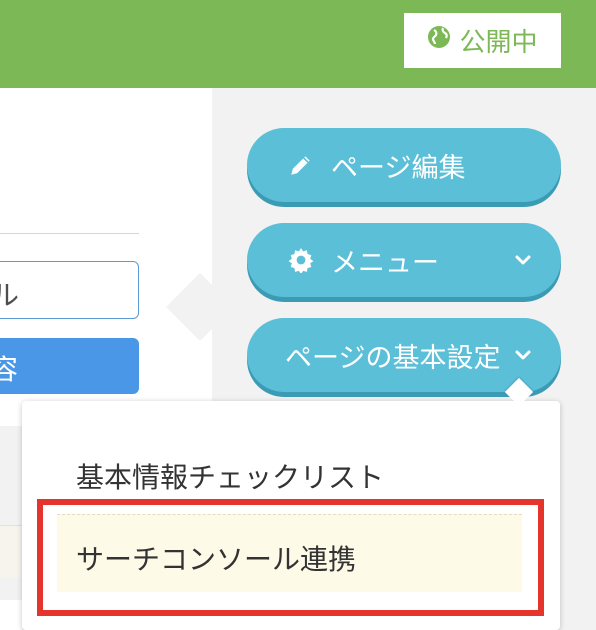  What do you see at coordinates (9, 294) in the screenshot?
I see `text-input-value: ル` at bounding box center [9, 294].